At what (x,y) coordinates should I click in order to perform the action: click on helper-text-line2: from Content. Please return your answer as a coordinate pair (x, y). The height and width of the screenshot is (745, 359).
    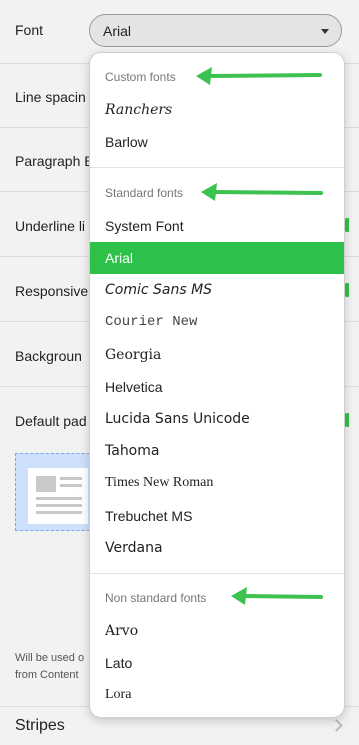
    Looking at the image, I should click on (47, 675).